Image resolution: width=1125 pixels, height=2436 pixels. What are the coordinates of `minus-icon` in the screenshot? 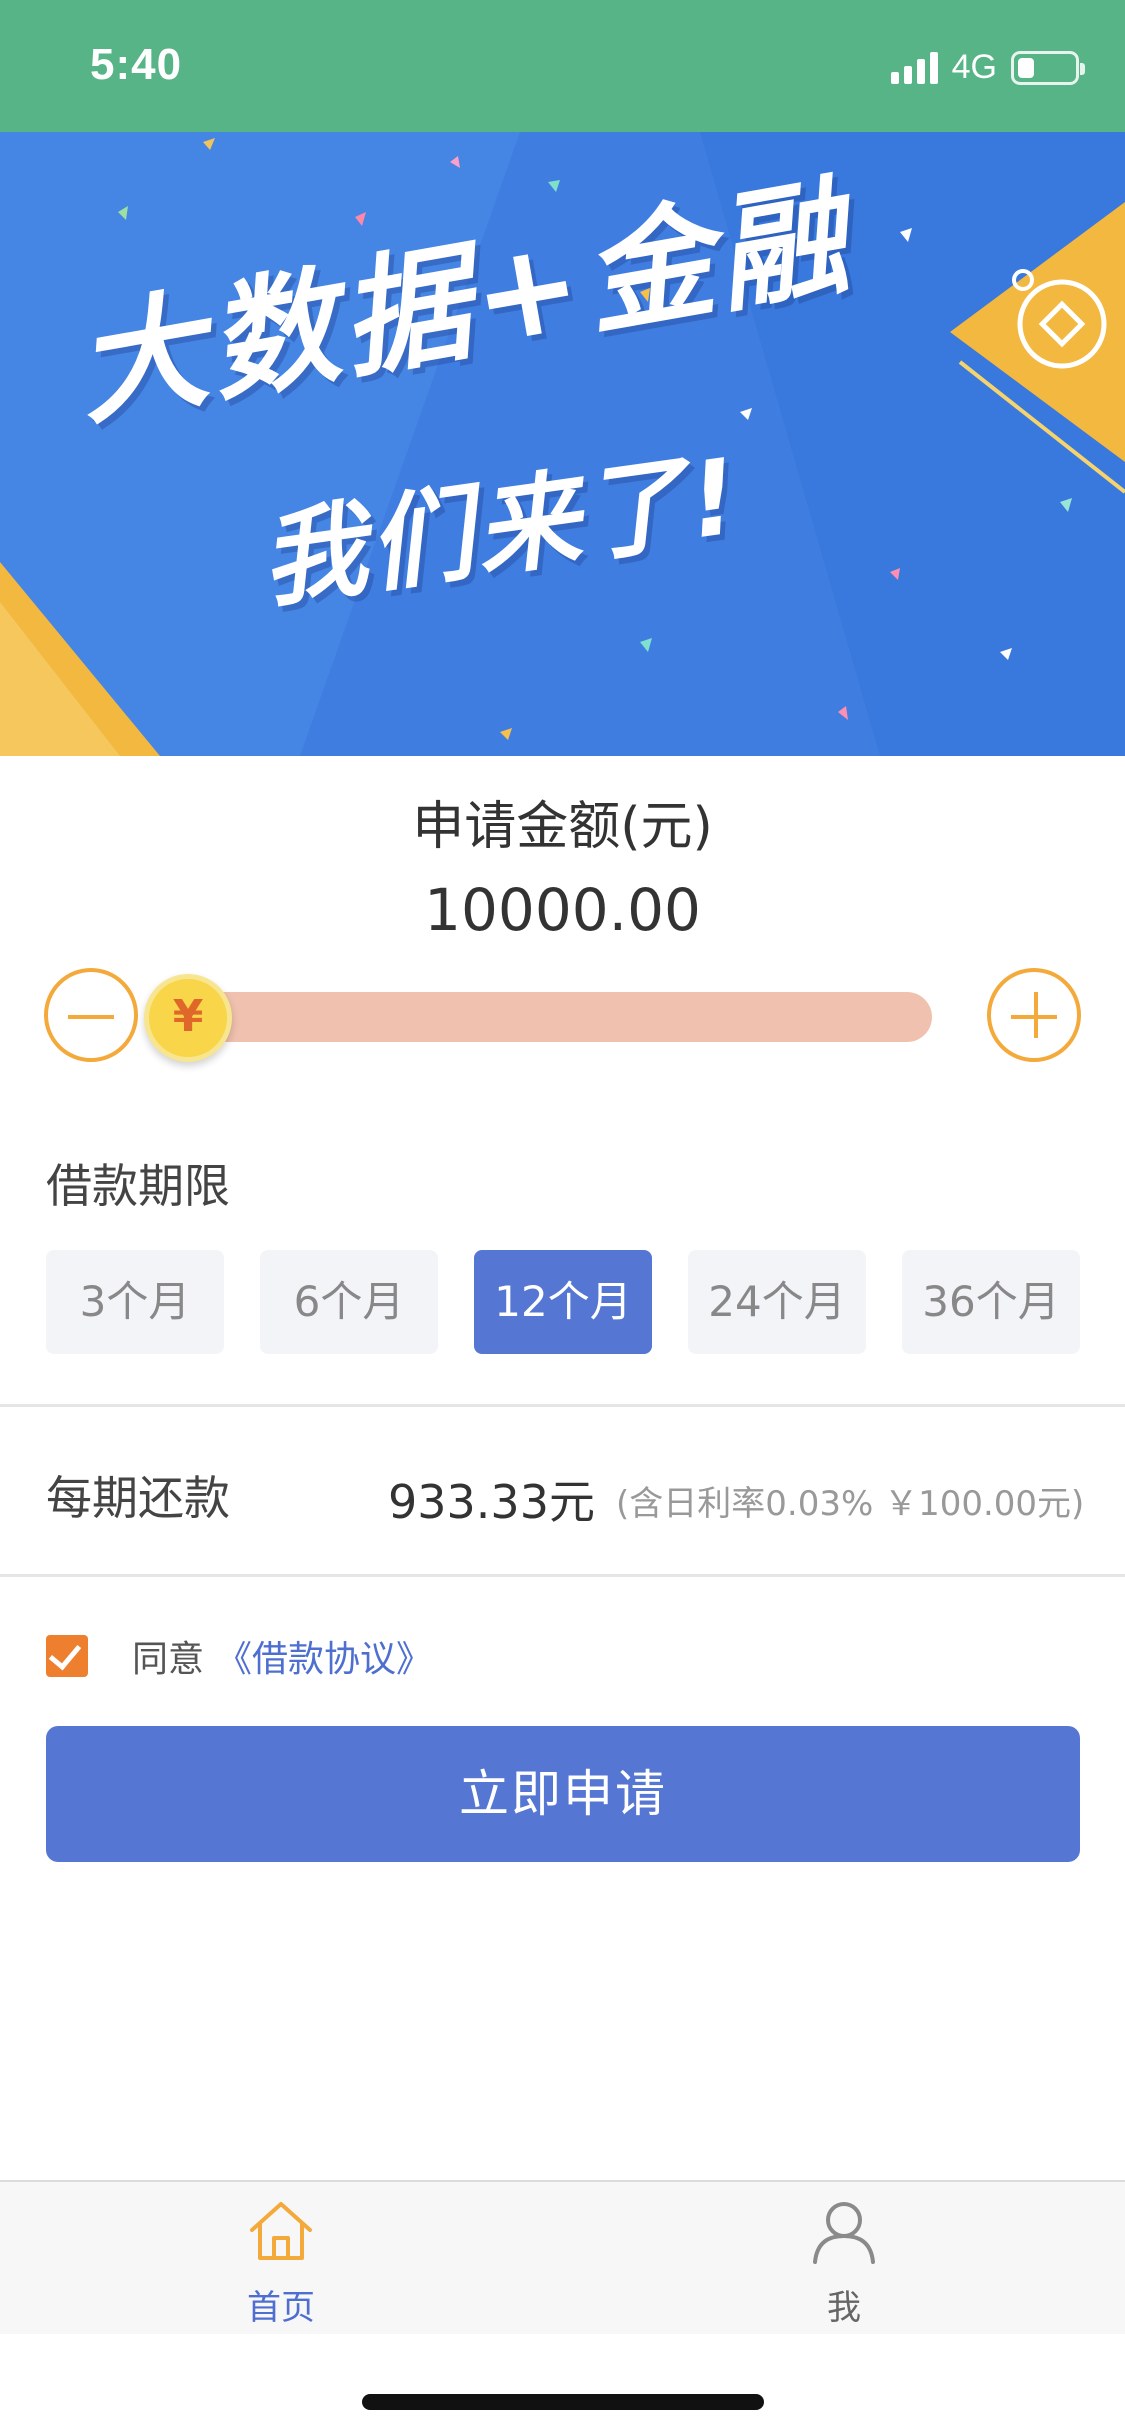 It's located at (91, 1017).